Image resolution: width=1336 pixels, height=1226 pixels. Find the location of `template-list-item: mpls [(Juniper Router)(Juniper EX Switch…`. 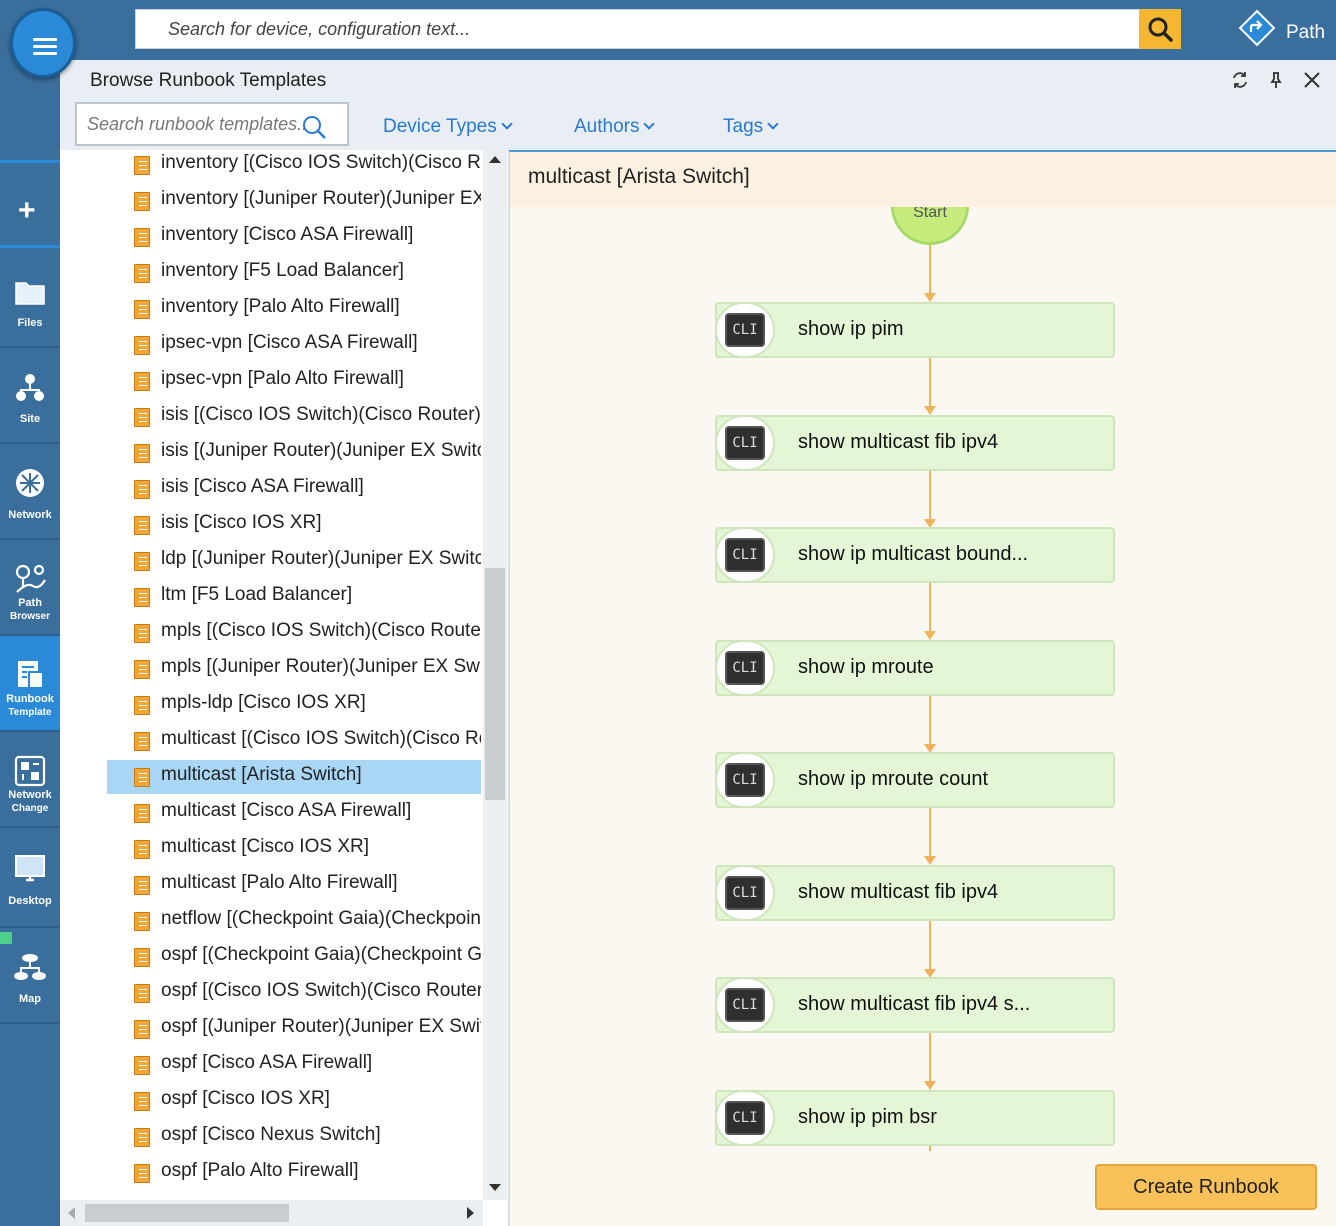

template-list-item: mpls [(Juniper Router)(Juniper EX Switch… is located at coordinates (294, 669).